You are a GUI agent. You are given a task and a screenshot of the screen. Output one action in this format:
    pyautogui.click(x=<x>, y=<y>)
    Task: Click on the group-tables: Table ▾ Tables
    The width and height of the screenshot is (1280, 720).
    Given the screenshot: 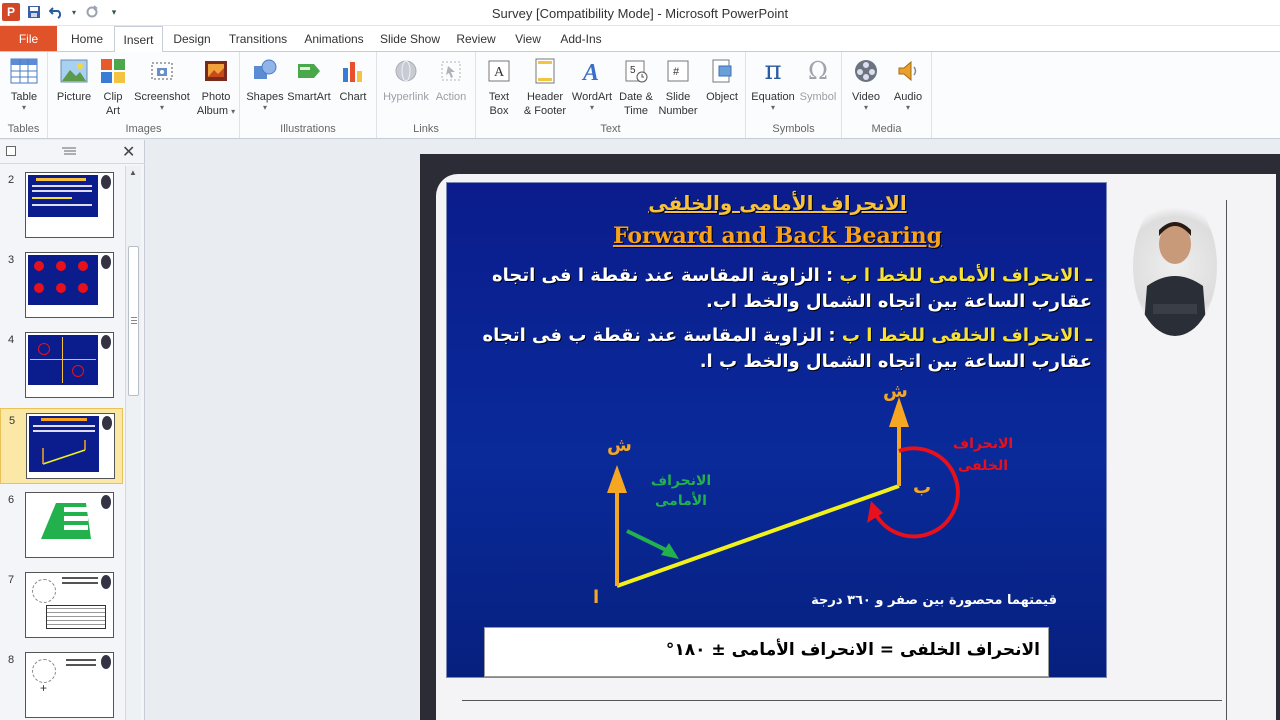 What is the action you would take?
    pyautogui.click(x=24, y=95)
    